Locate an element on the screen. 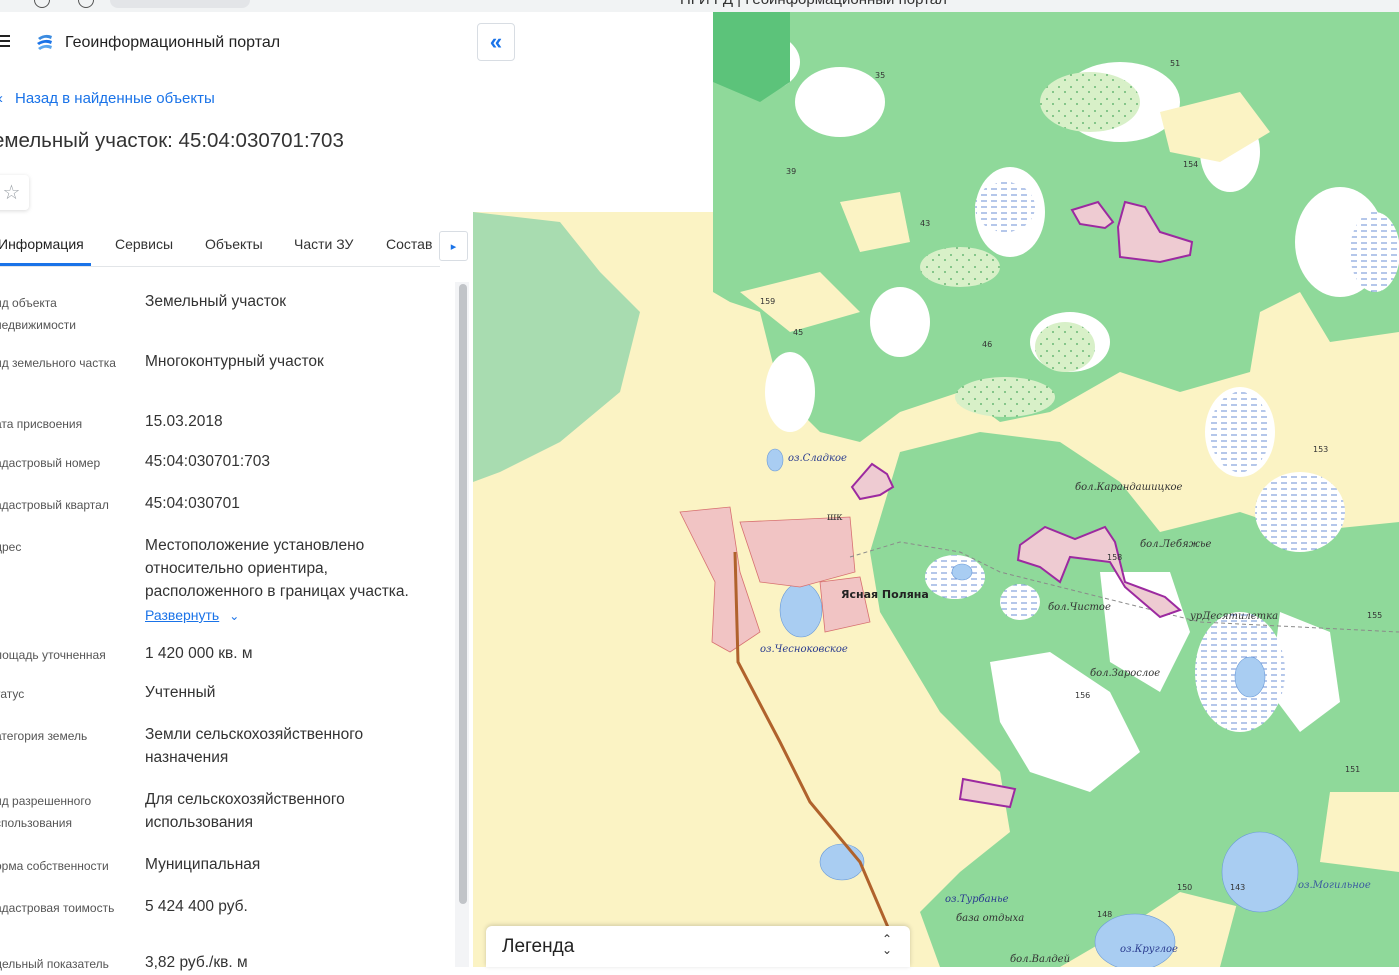  reload-icon is located at coordinates (86, 4).